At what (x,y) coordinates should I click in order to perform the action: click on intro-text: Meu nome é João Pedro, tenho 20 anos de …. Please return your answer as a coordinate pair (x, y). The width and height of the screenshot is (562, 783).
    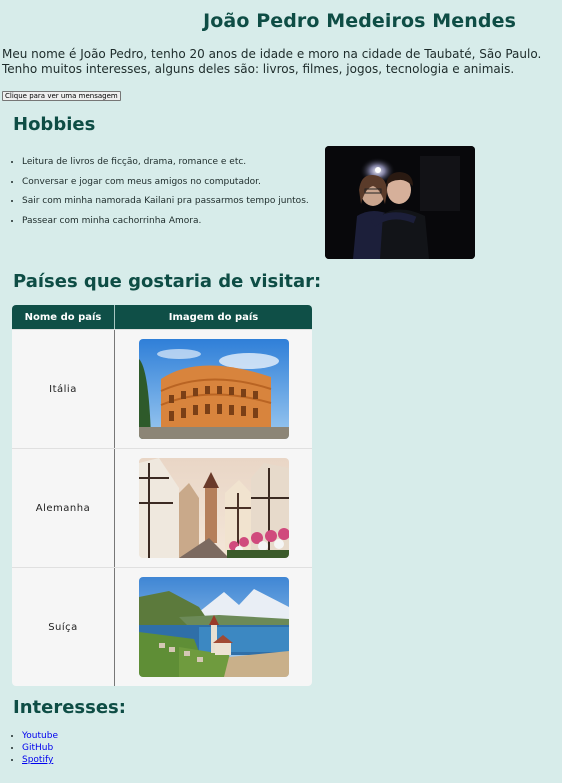
    Looking at the image, I should click on (271, 62).